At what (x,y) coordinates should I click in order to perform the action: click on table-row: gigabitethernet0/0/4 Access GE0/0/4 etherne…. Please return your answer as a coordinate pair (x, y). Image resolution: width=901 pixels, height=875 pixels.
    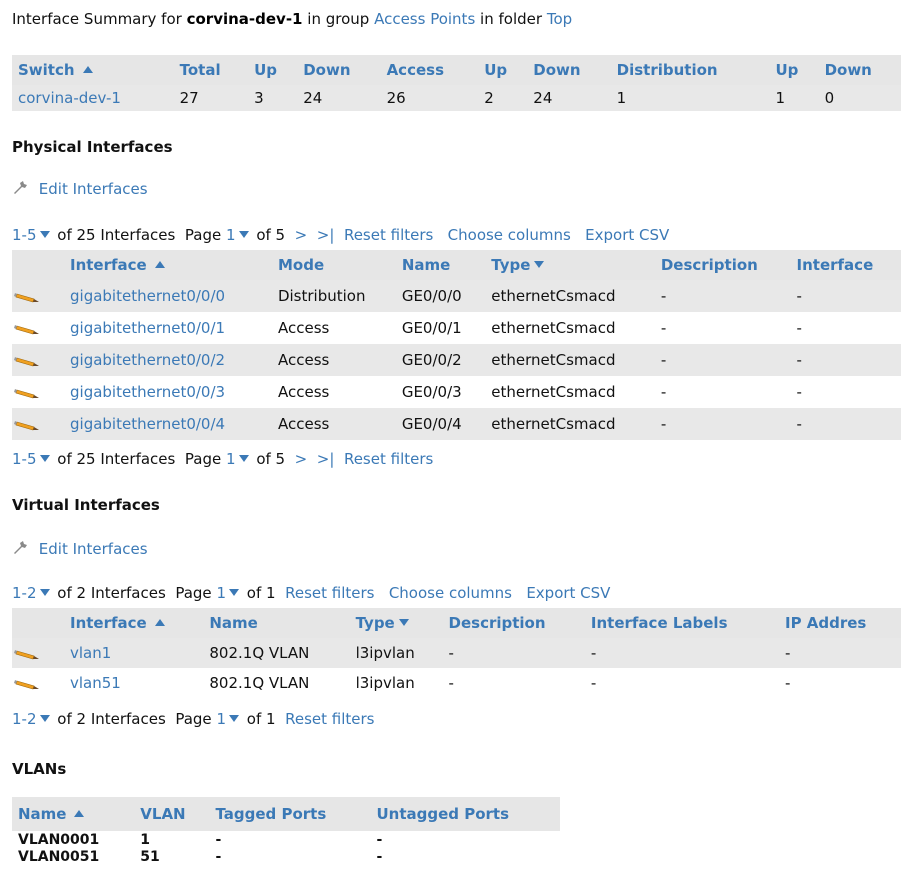
    Looking at the image, I should click on (456, 424).